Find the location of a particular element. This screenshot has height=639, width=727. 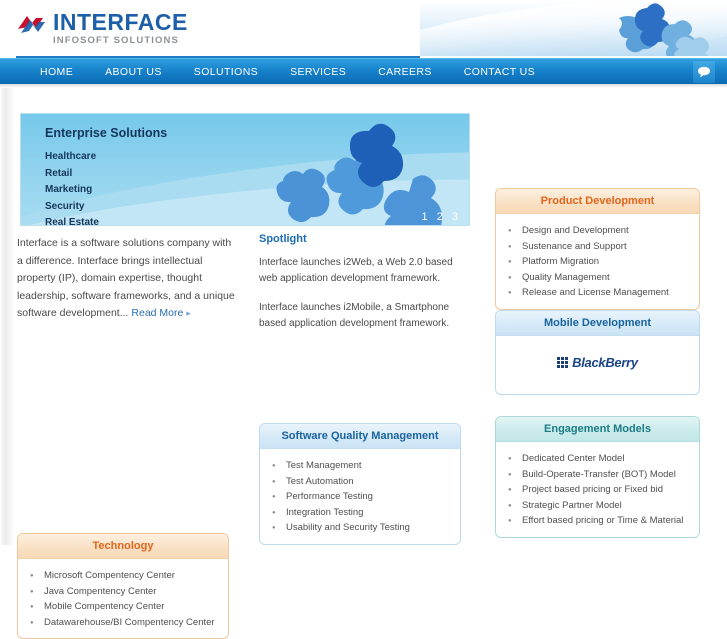

list-item: Java Compentency Center is located at coordinates (124, 592).